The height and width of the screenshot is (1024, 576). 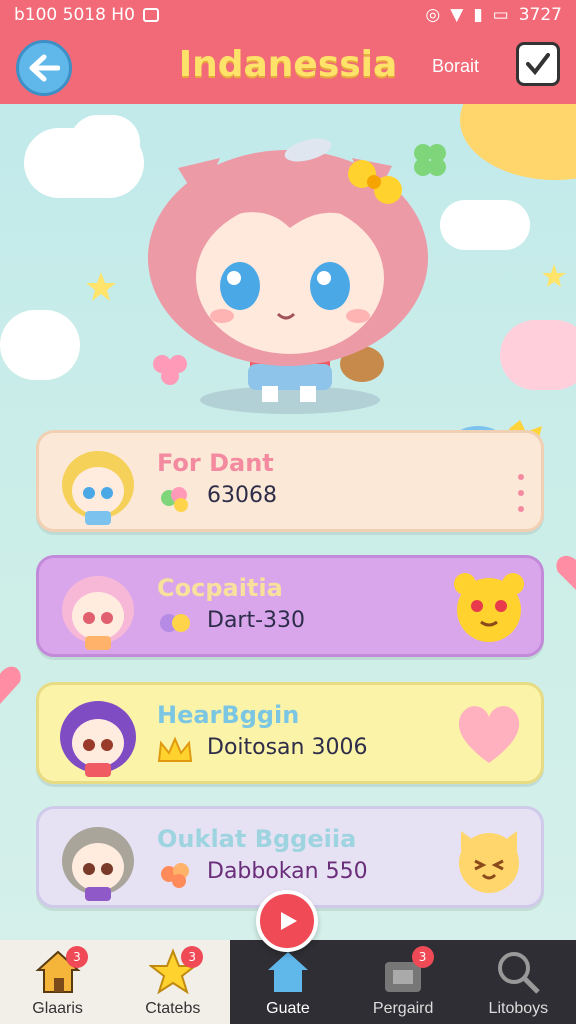 I want to click on nav-item-pergaird: 3 Pergaird, so click(x=403, y=982).